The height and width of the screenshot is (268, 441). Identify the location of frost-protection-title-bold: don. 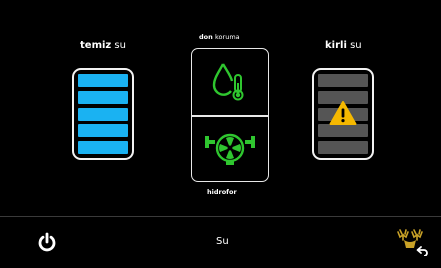
(206, 37).